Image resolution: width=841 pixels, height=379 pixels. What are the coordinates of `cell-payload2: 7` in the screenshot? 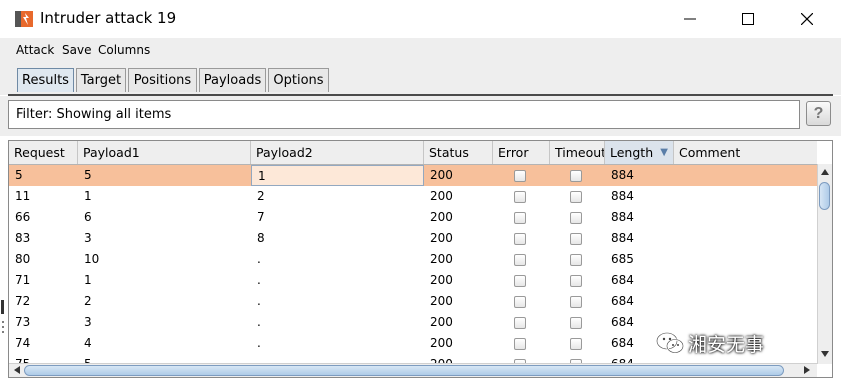 It's located at (261, 217).